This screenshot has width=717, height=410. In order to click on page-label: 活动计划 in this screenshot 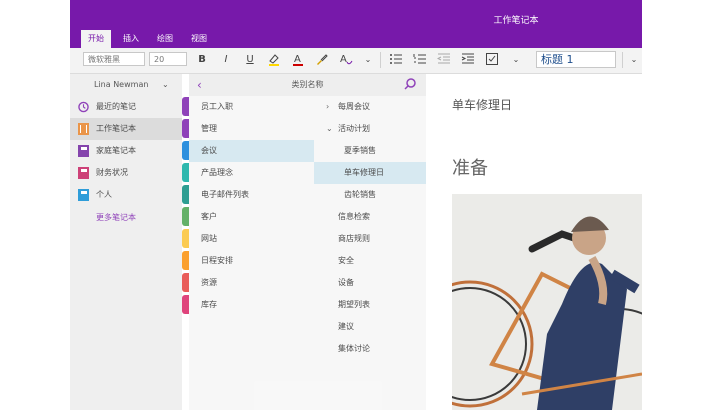, I will do `click(354, 128)`.